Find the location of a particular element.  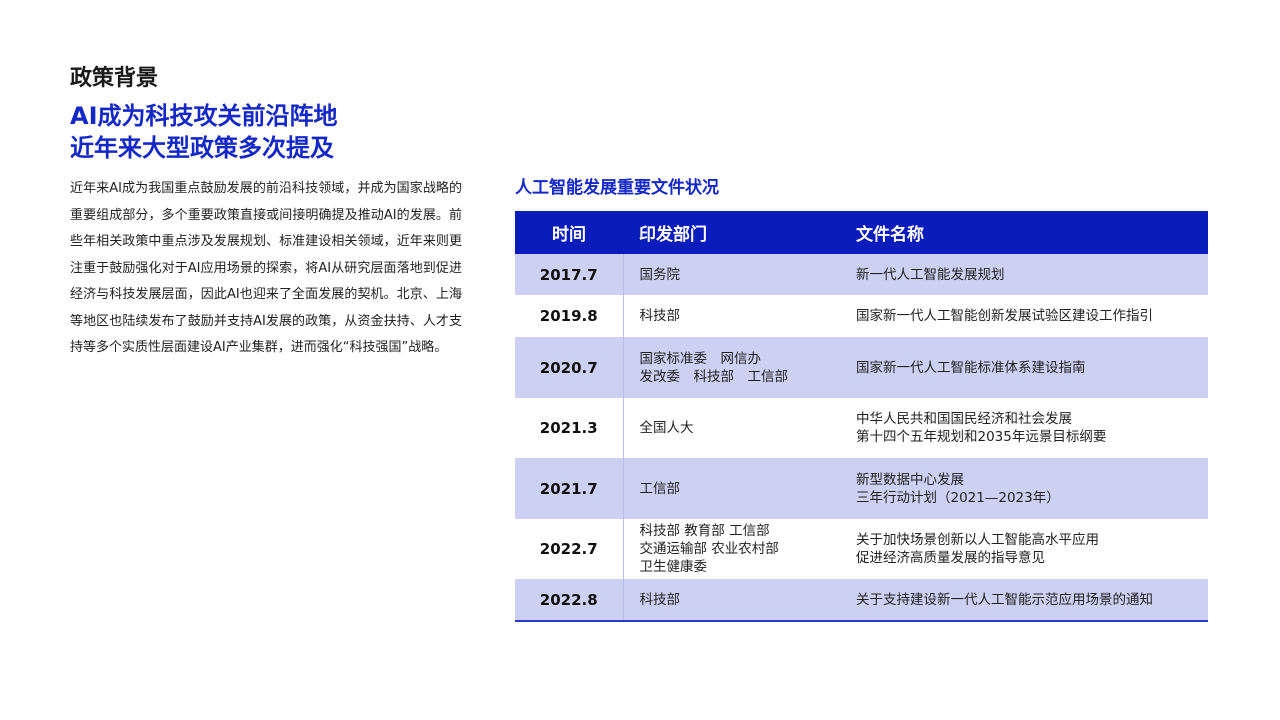

table-row: 2017.7 国务院 新一代人工智能发展规划 is located at coordinates (861, 274).